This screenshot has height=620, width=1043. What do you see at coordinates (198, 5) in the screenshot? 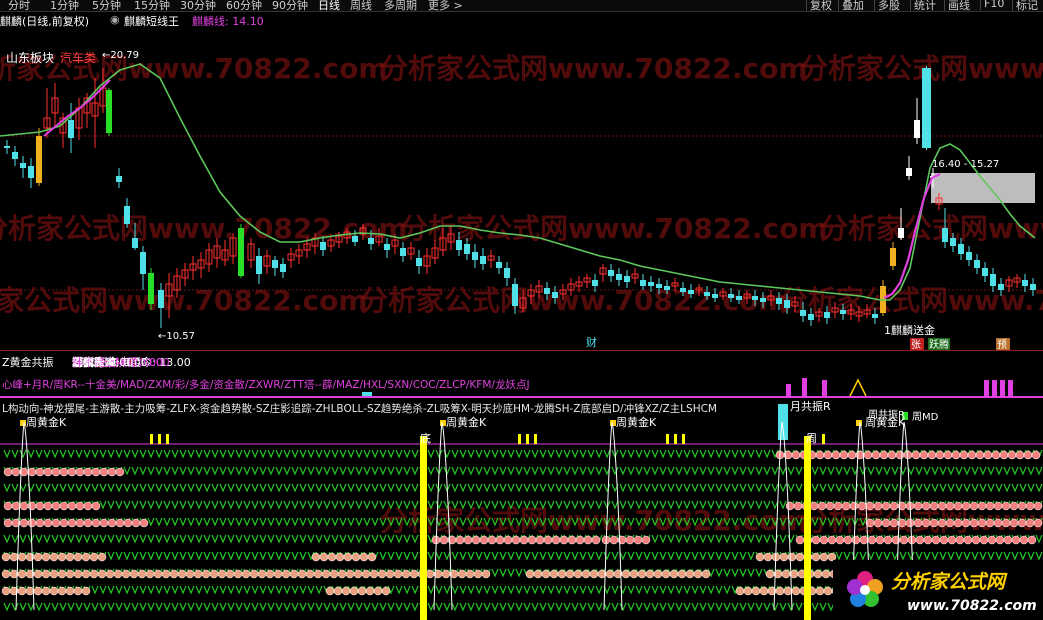
I see `tab-30min: 30分钟` at bounding box center [198, 5].